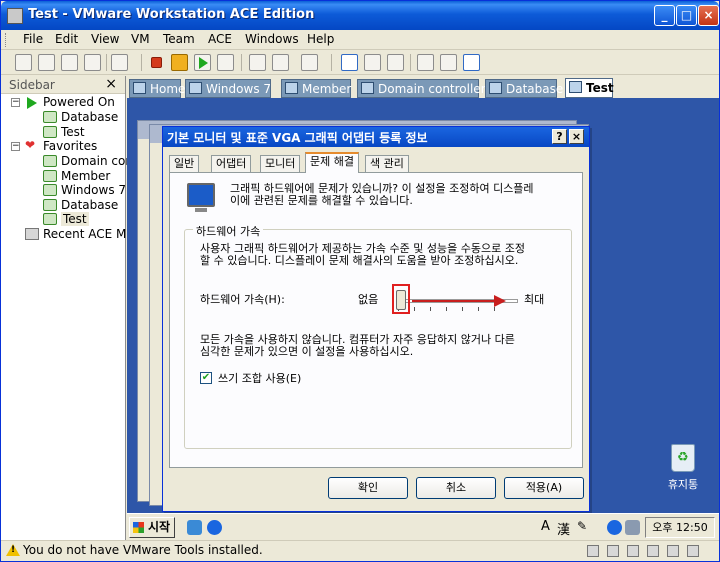 The width and height of the screenshot is (720, 562). Describe the element at coordinates (456, 488) in the screenshot. I see `cancel-button: 취소` at that location.